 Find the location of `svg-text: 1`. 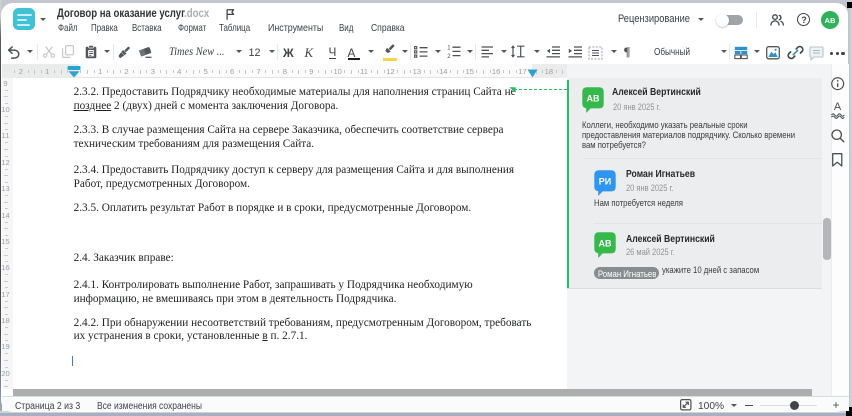

svg-text: 1 is located at coordinates (449, 49).